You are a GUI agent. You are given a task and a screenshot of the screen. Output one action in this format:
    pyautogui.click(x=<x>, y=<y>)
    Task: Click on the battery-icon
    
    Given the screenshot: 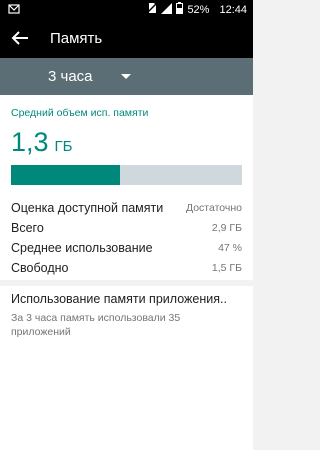 What is the action you would take?
    pyautogui.click(x=180, y=9)
    